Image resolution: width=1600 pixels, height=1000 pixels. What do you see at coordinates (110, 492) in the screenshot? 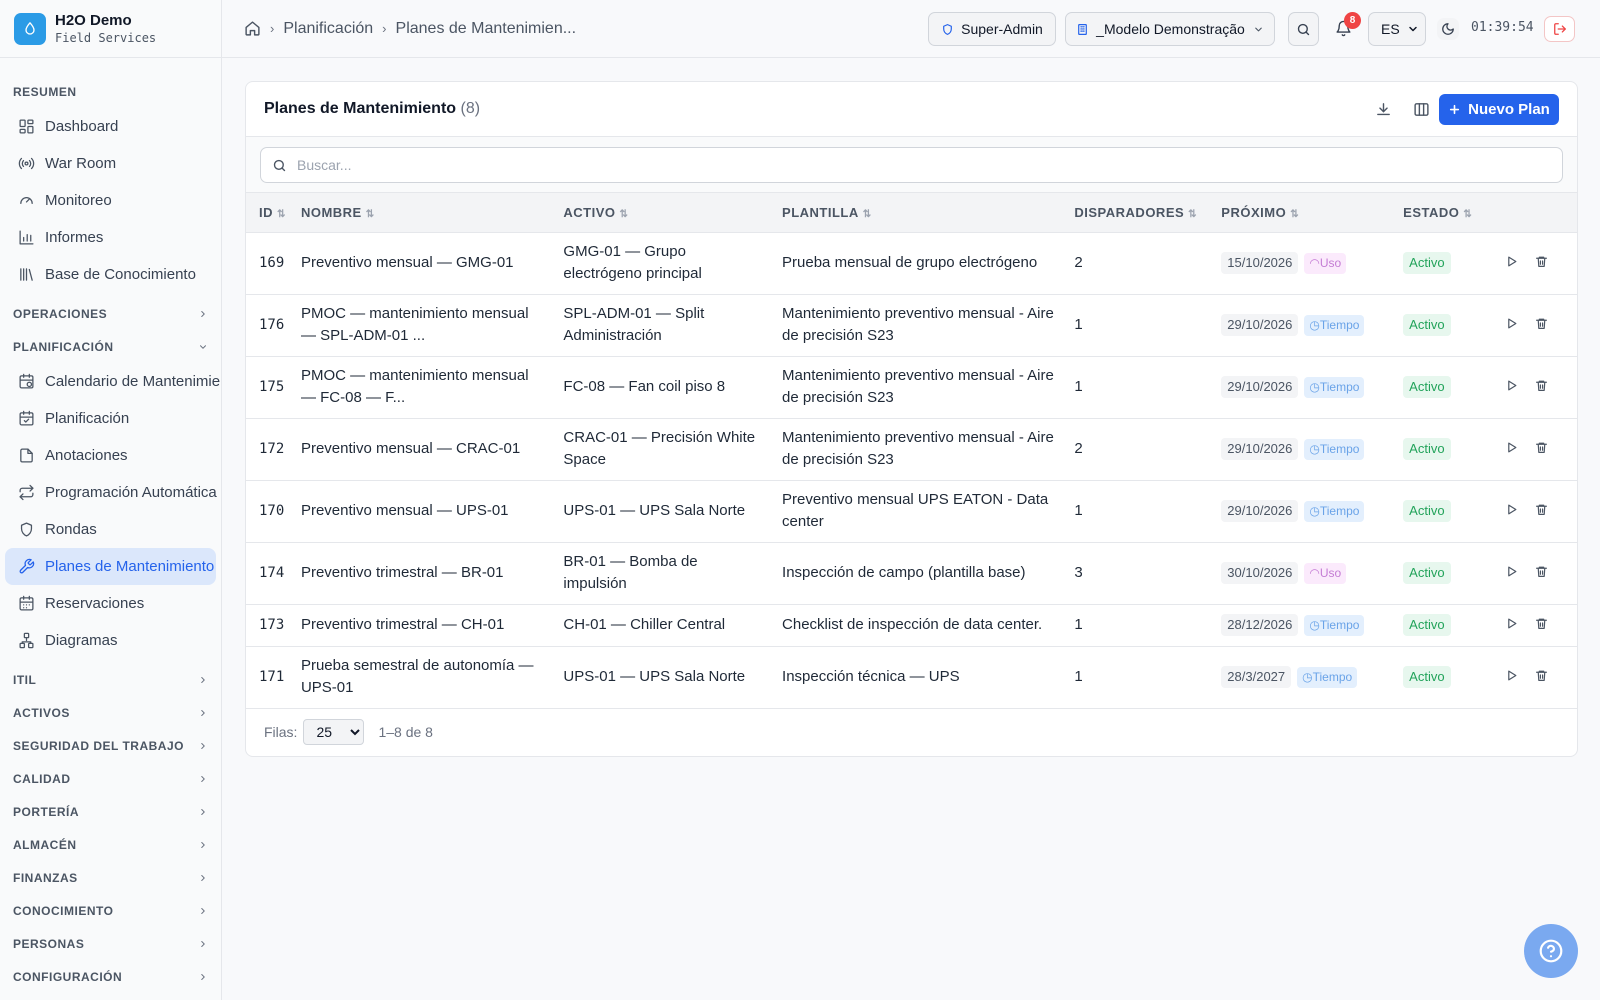
I see `sidebar-item-programacion-automatica: Programación Automática` at bounding box center [110, 492].